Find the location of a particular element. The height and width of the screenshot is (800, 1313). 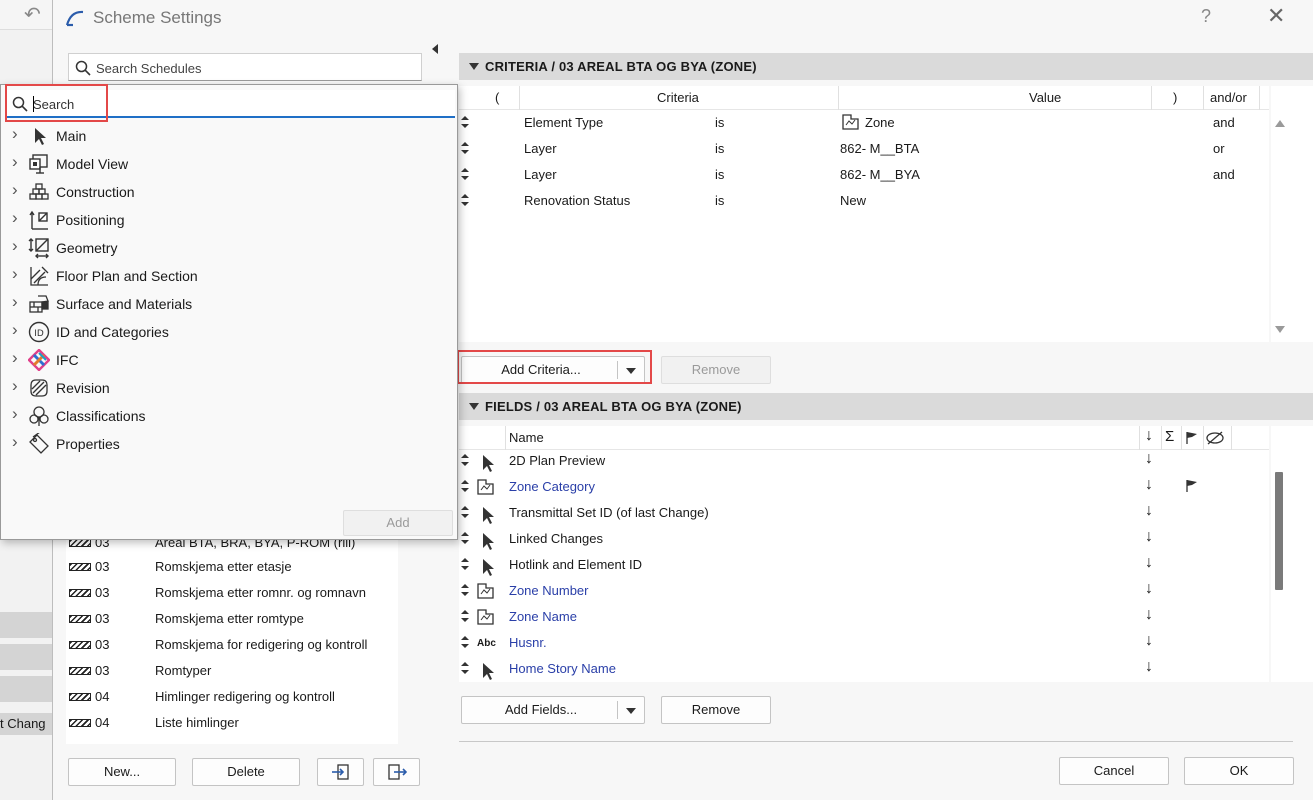

field-row: Zone Number ↓ is located at coordinates (864, 591).